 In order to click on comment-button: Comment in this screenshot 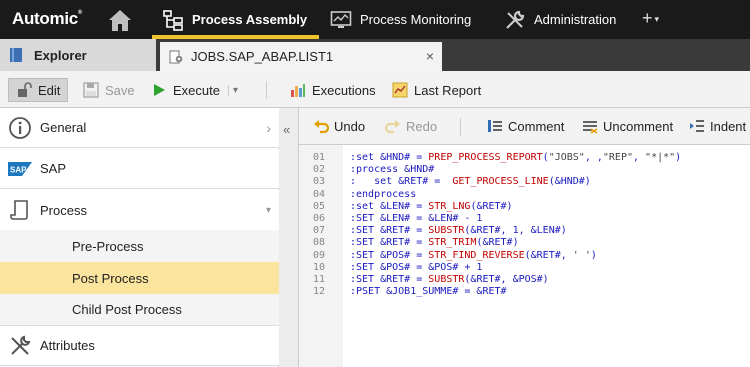, I will do `click(525, 126)`.